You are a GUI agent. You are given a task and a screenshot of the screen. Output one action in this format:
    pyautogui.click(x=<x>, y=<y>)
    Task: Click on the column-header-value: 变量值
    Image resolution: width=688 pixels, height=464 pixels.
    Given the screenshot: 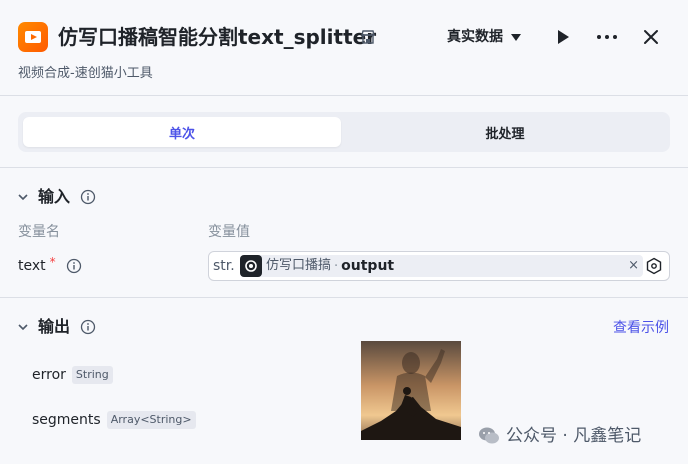 What is the action you would take?
    pyautogui.click(x=229, y=232)
    